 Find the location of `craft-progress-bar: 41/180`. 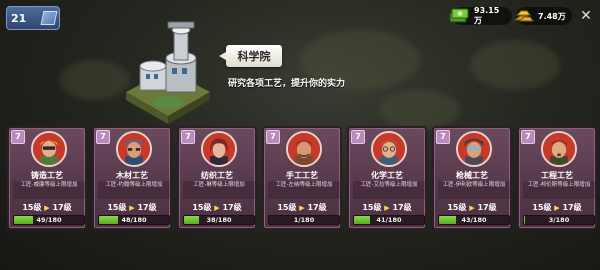

craft-progress-bar: 41/180 is located at coordinates (389, 220).